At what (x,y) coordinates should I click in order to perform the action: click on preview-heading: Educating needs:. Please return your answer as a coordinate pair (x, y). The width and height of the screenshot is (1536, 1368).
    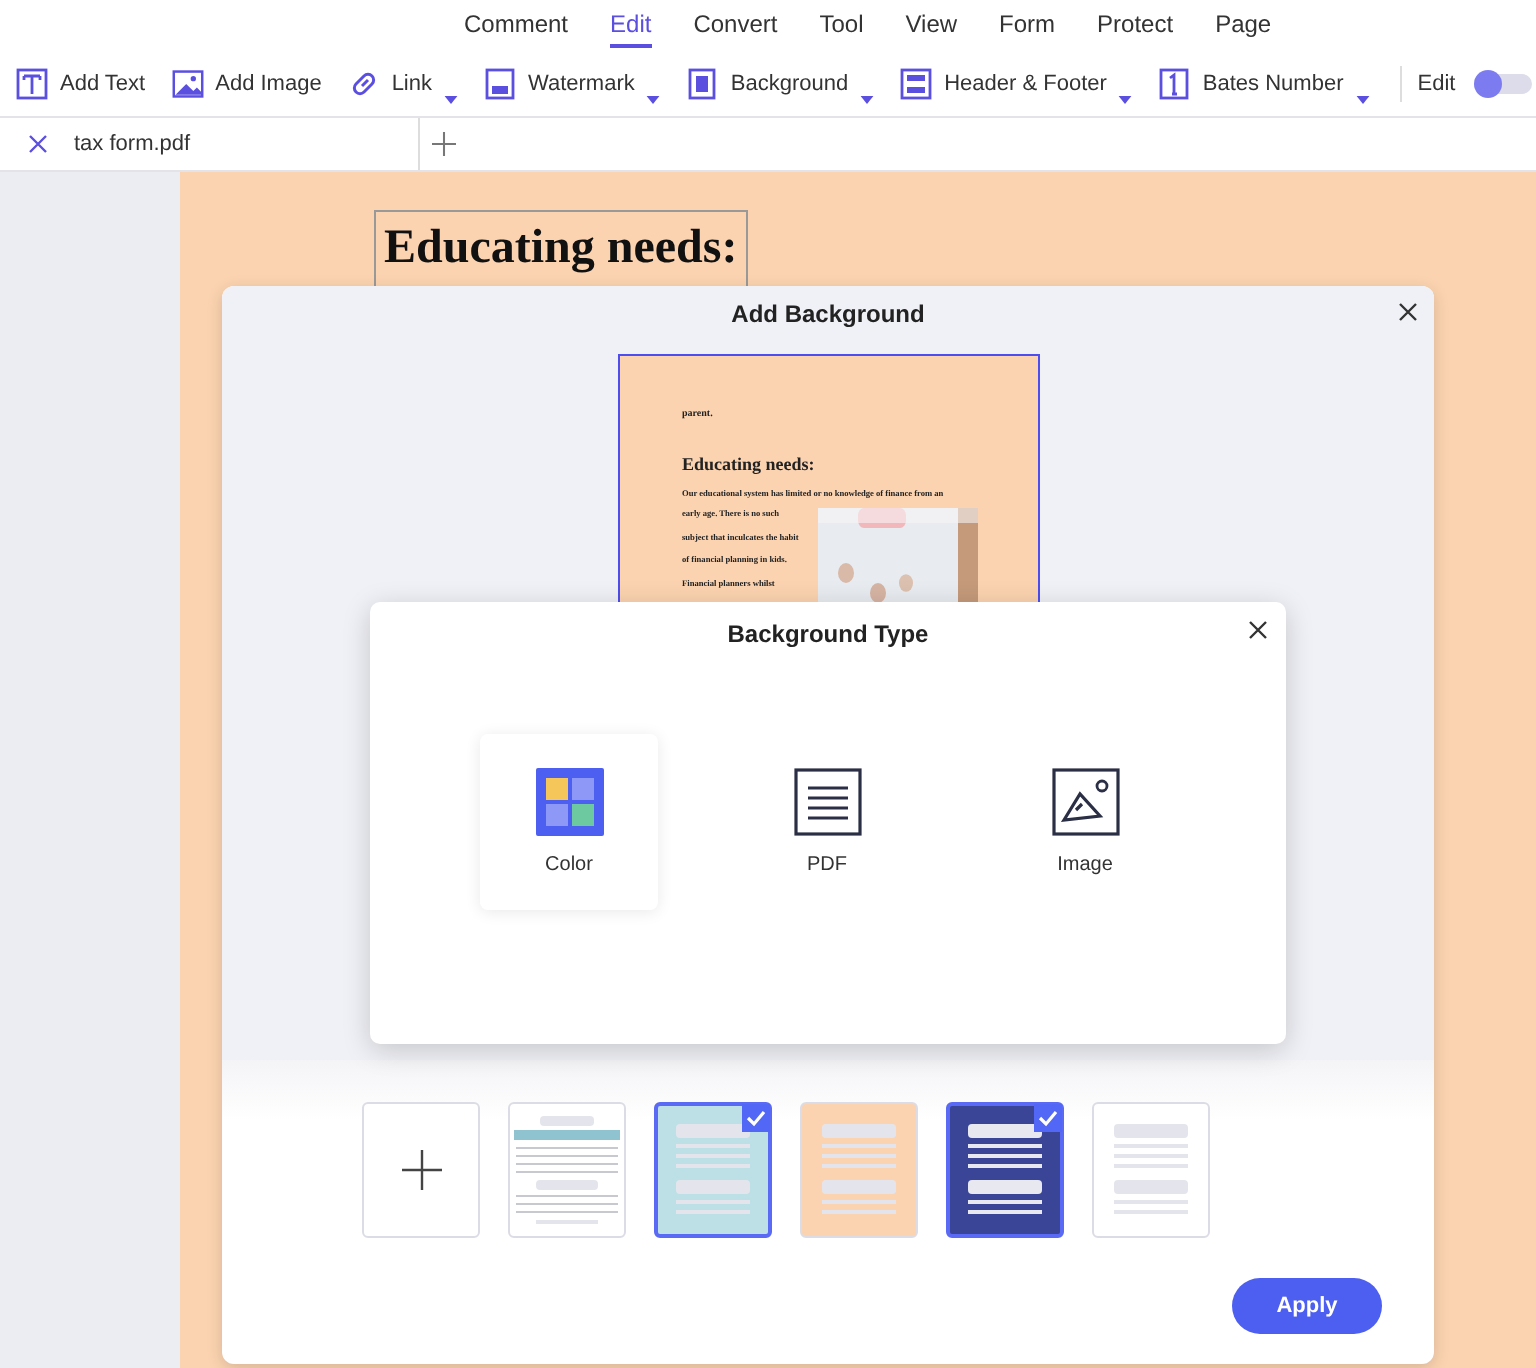
    Looking at the image, I should click on (749, 464).